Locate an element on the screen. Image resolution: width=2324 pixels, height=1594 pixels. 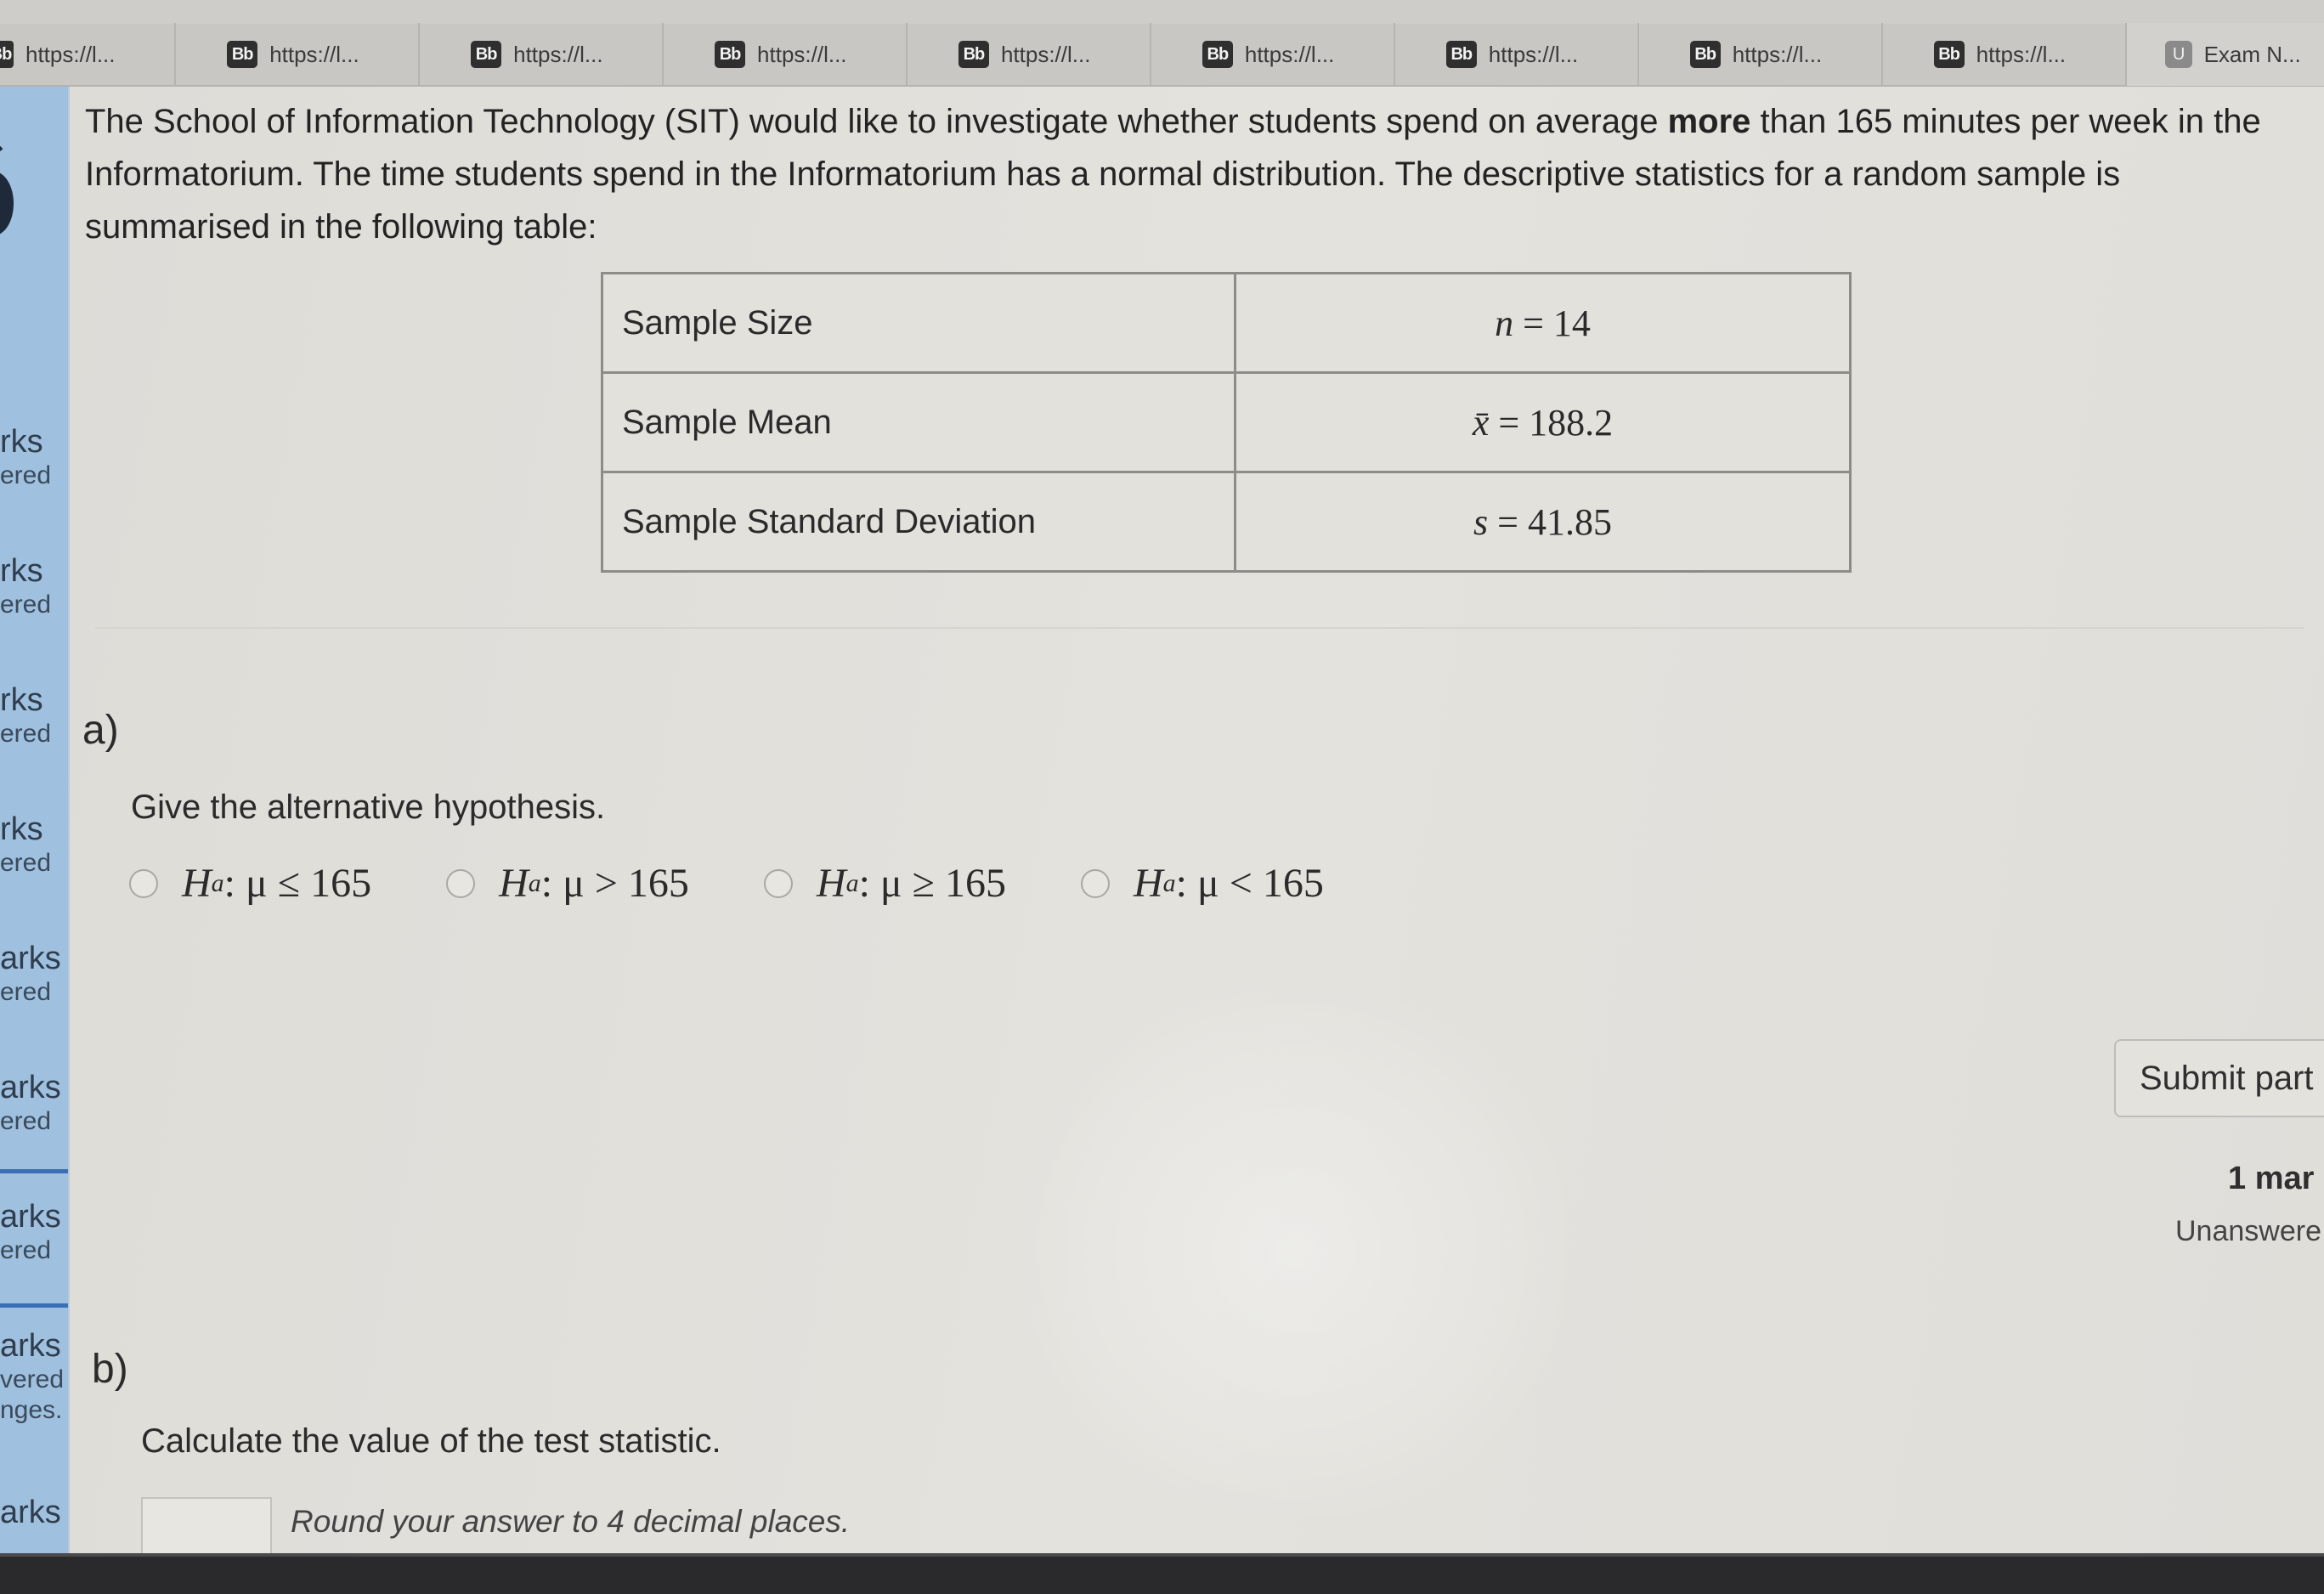
hypothesis-option: Ha : μ ≥ 165 is located at coordinates (884, 884).